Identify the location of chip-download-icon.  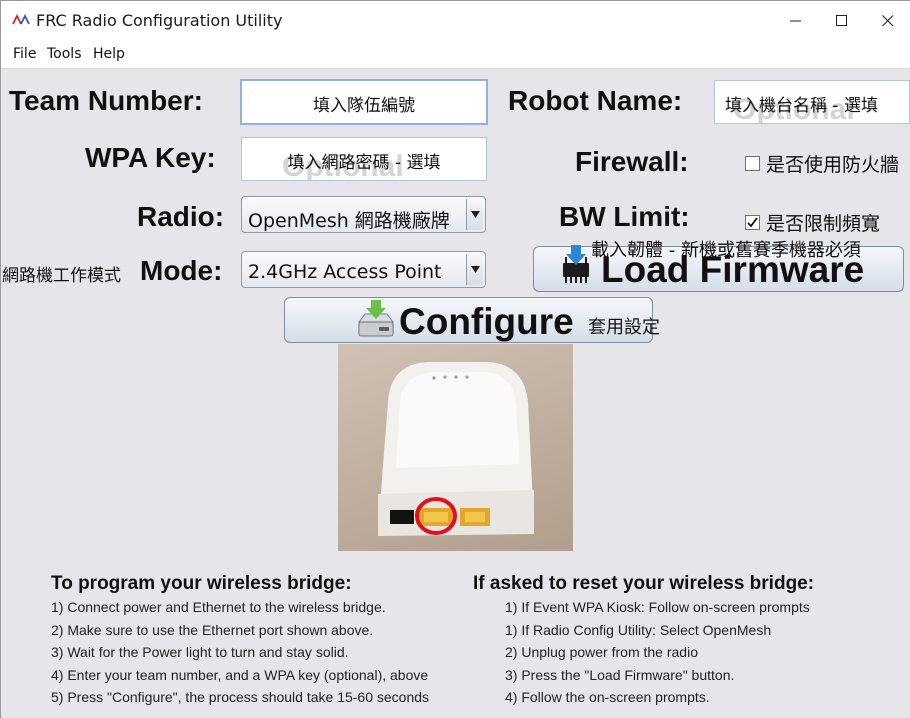
(576, 264).